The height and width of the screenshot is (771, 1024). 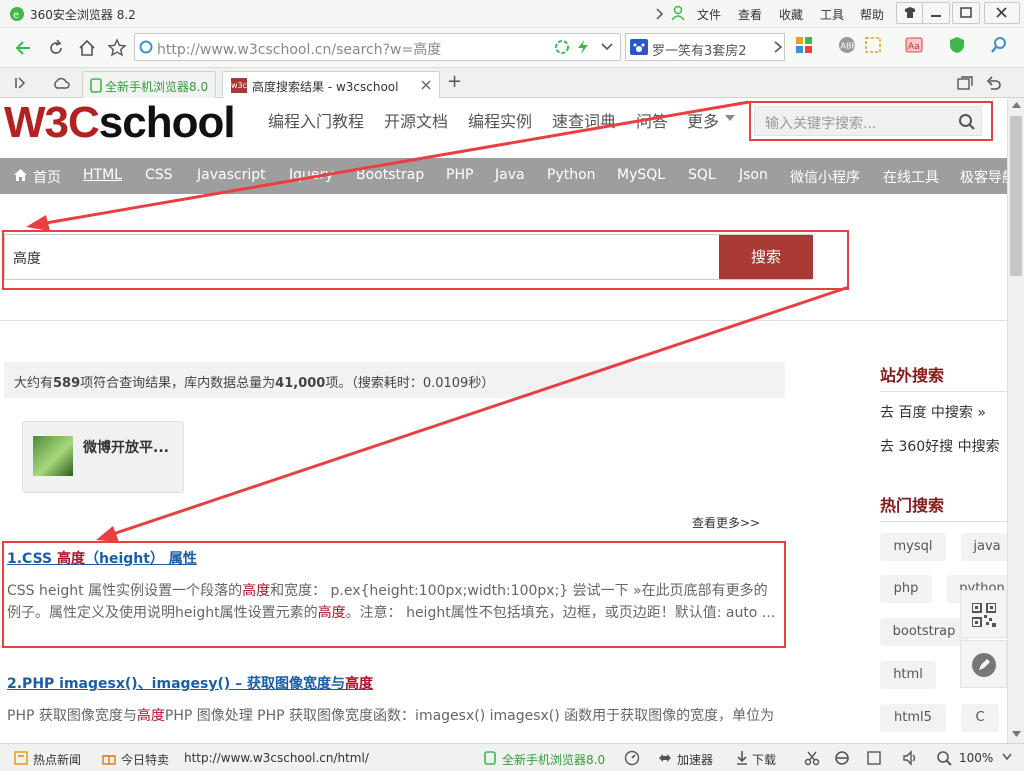 I want to click on svg-text: ABP, so click(x=849, y=46).